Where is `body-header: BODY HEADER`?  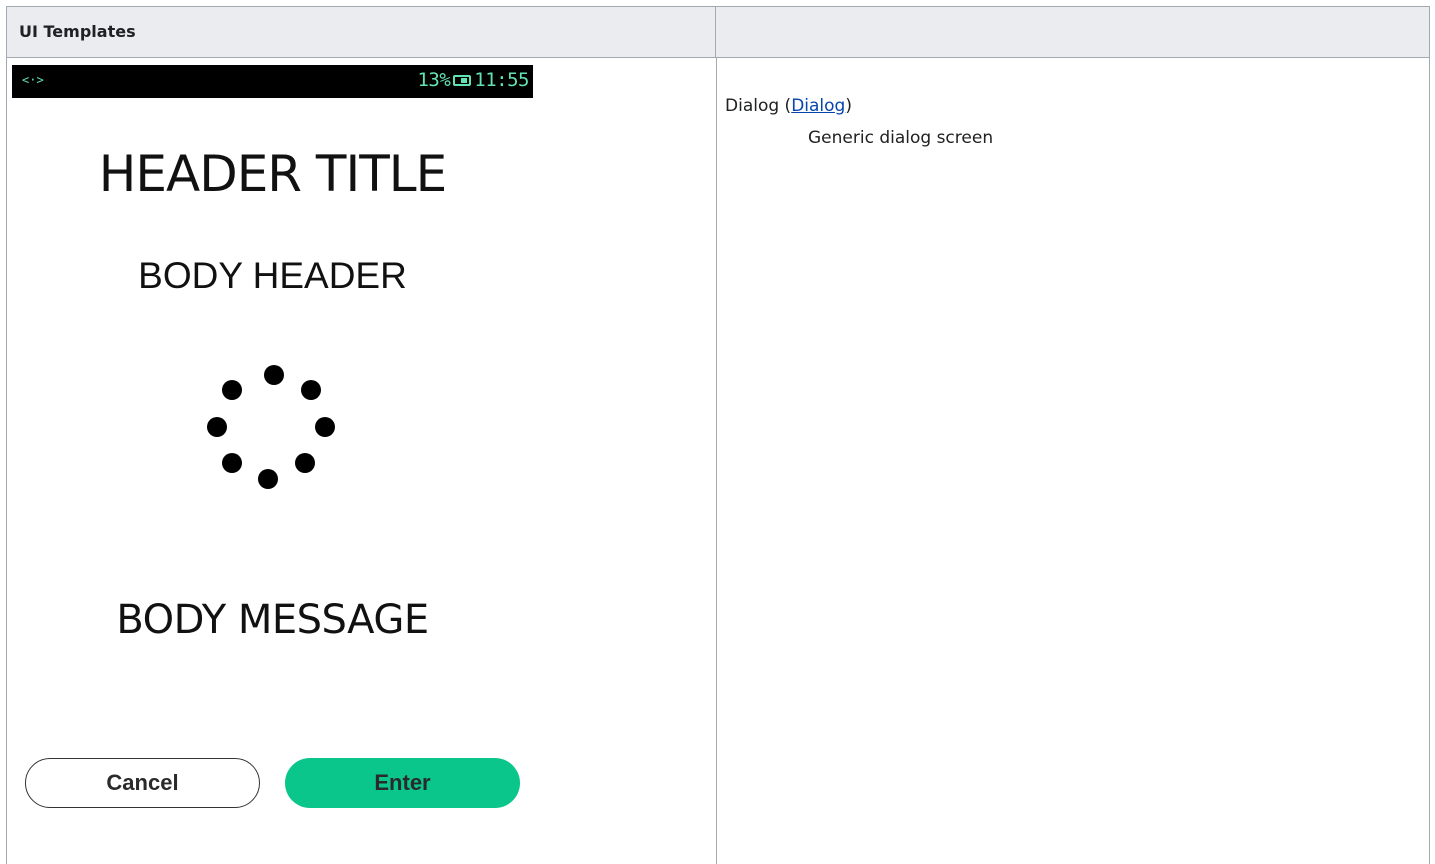
body-header: BODY HEADER is located at coordinates (272, 275).